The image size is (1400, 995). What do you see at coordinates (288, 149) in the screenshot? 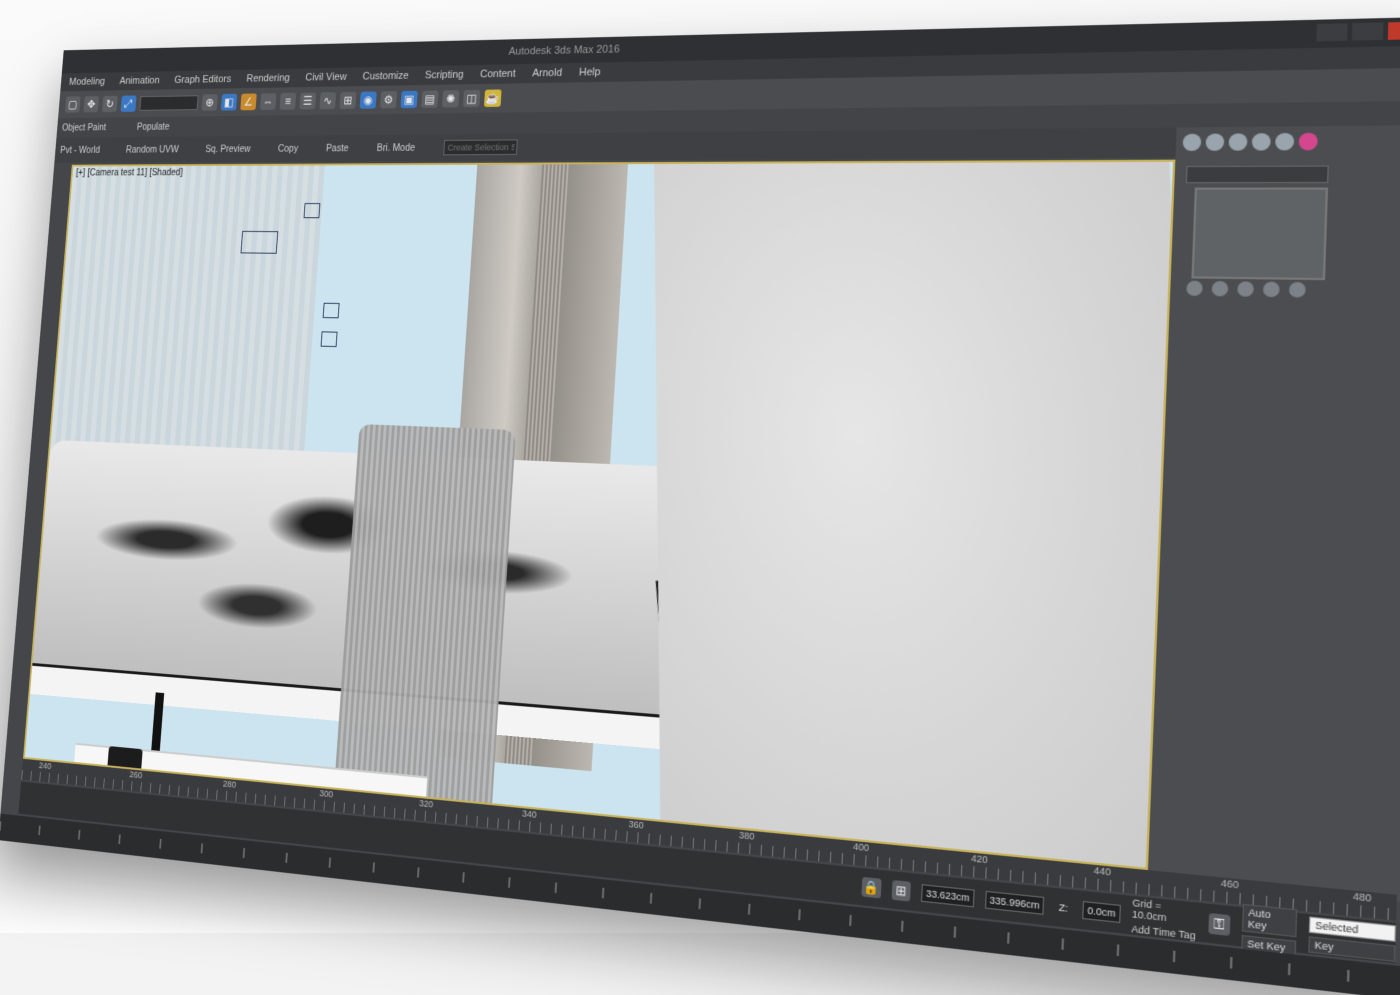
I see `copy-button: Copy` at bounding box center [288, 149].